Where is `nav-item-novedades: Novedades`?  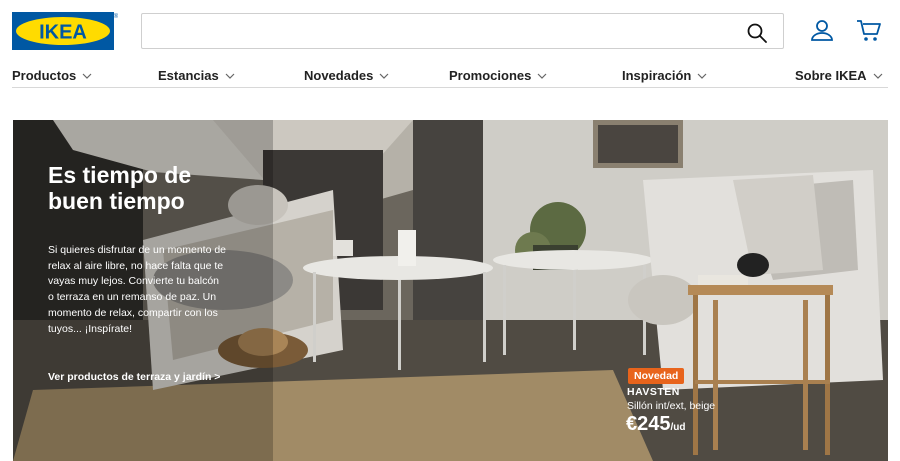 nav-item-novedades: Novedades is located at coordinates (346, 75).